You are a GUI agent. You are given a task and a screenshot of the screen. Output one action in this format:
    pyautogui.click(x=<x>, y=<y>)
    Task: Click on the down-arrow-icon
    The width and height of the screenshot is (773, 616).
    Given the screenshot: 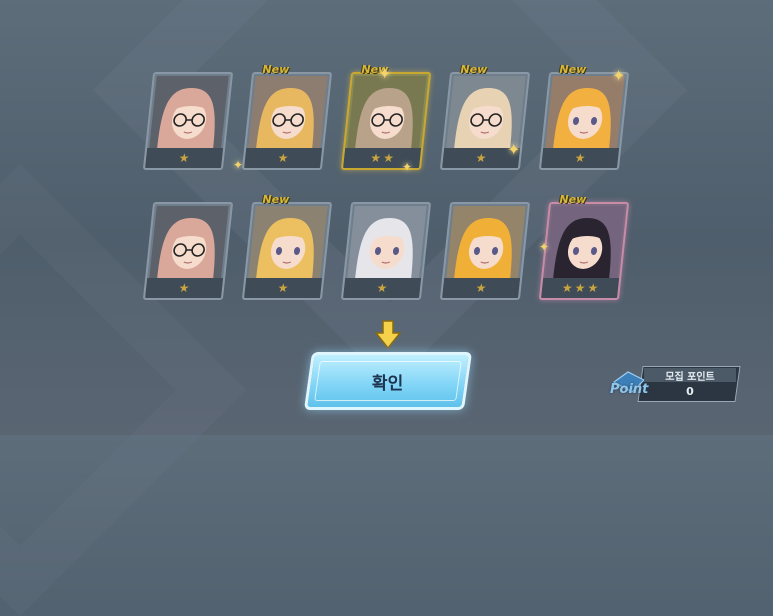 What is the action you would take?
    pyautogui.click(x=388, y=335)
    